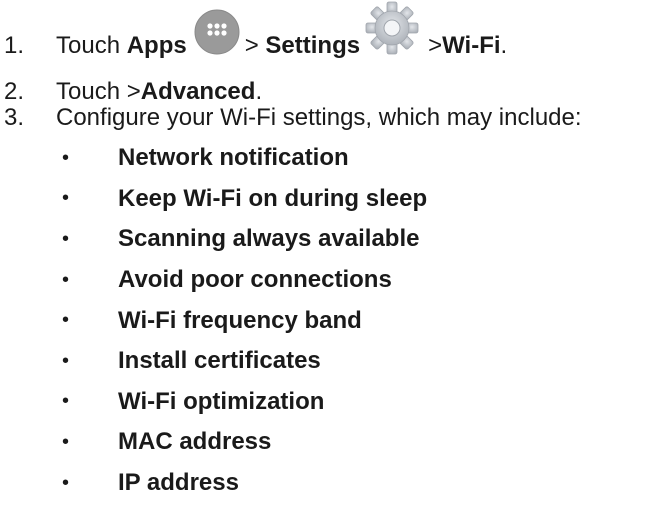  Describe the element at coordinates (88, 45) in the screenshot. I see `step-text: Touch` at that location.